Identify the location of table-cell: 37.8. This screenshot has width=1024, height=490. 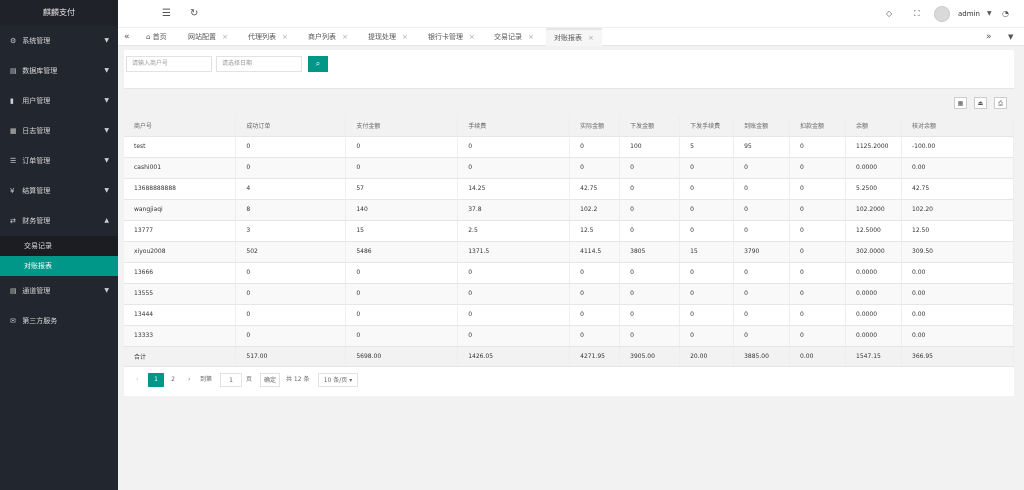
(514, 210).